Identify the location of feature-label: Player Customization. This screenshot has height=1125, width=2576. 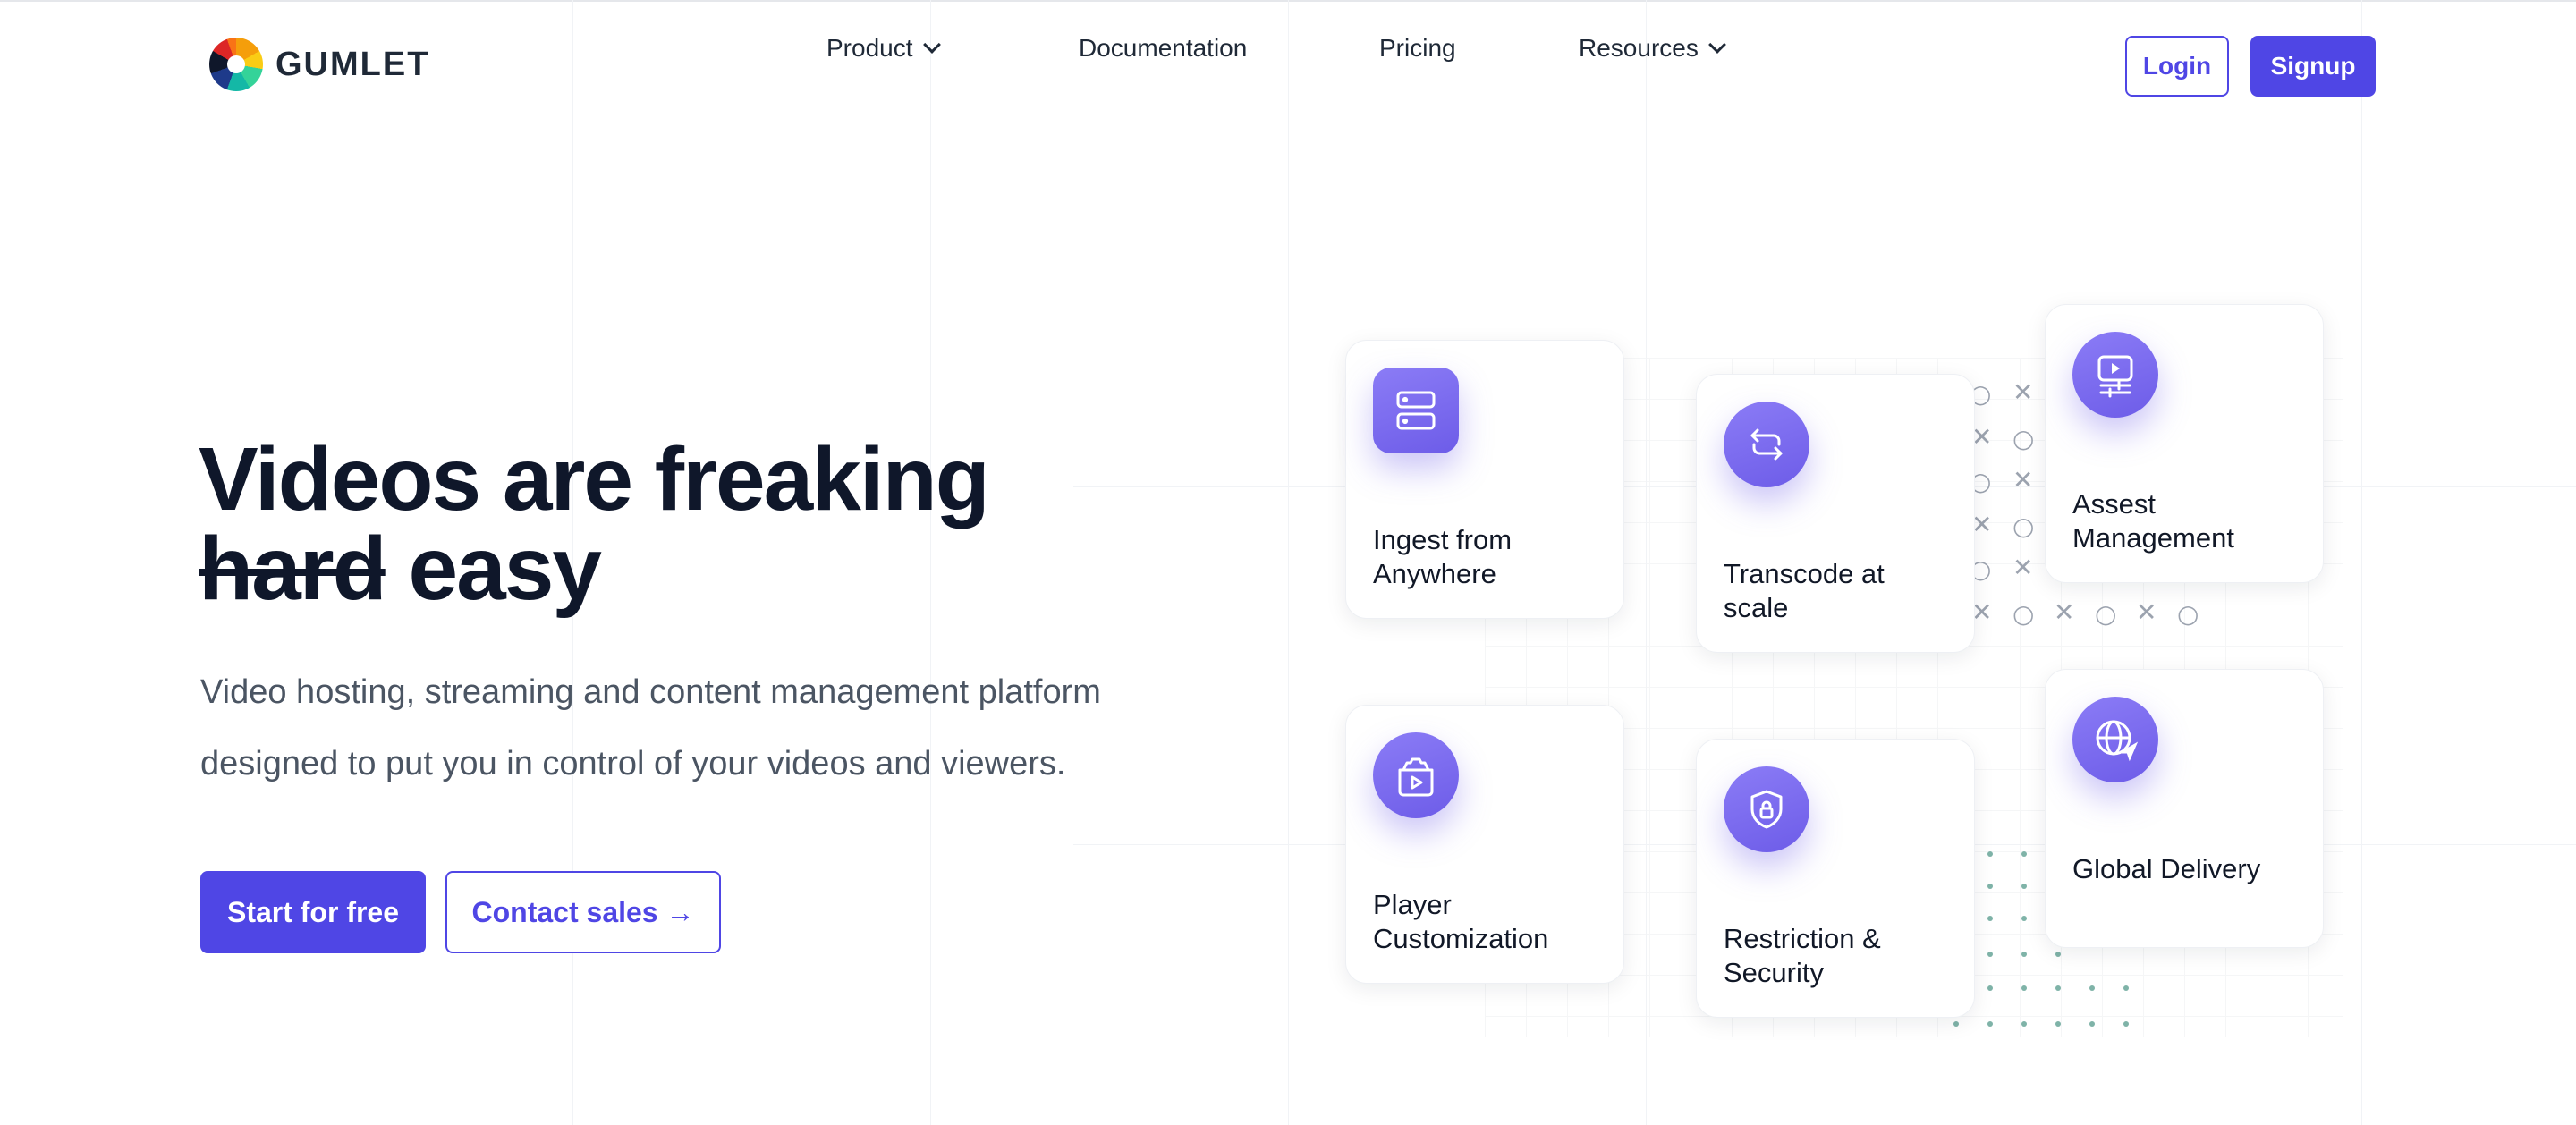
(1461, 922).